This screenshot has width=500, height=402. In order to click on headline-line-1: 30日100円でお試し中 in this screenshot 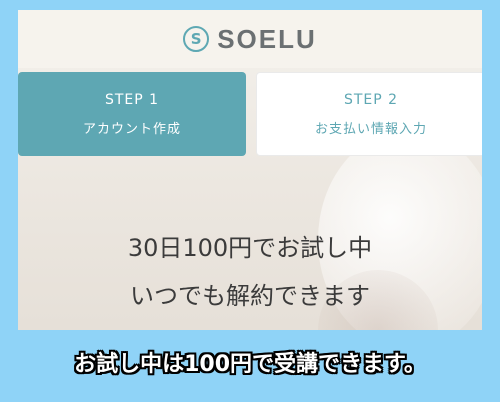, I will do `click(250, 248)`.